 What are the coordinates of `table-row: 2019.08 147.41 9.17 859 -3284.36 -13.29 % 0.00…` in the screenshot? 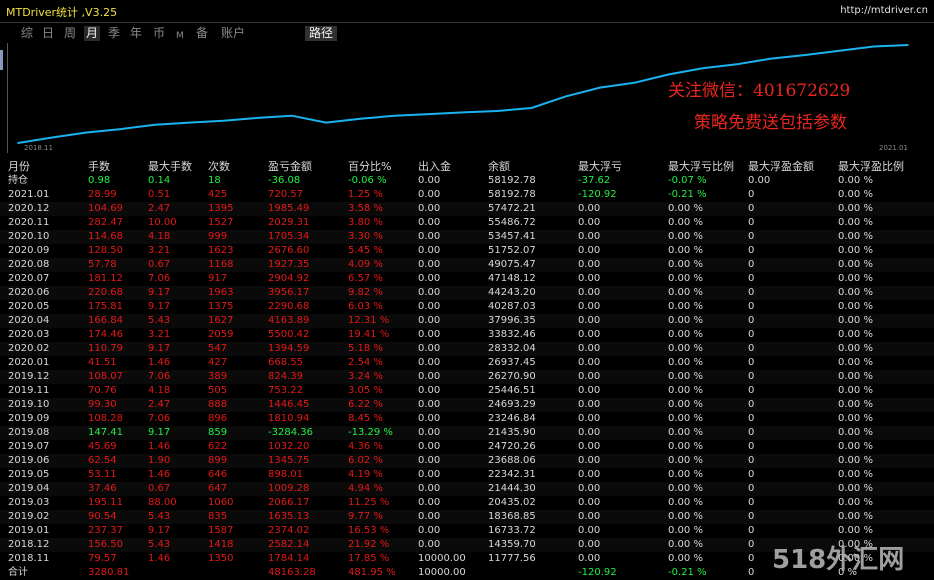 It's located at (467, 433).